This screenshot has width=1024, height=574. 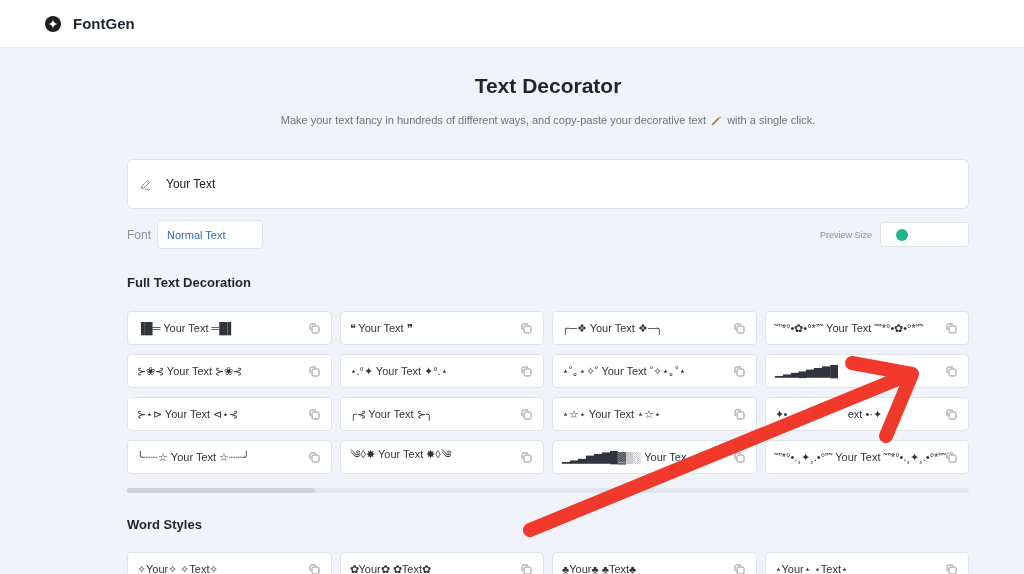 What do you see at coordinates (391, 414) in the screenshot?
I see `decorated-text: ╭⊰ Your Text ⊱╮` at bounding box center [391, 414].